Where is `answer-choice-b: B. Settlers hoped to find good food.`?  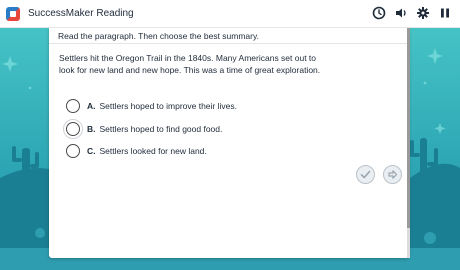
answer-choice-b: B. Settlers hoped to find good food. is located at coordinates (143, 129).